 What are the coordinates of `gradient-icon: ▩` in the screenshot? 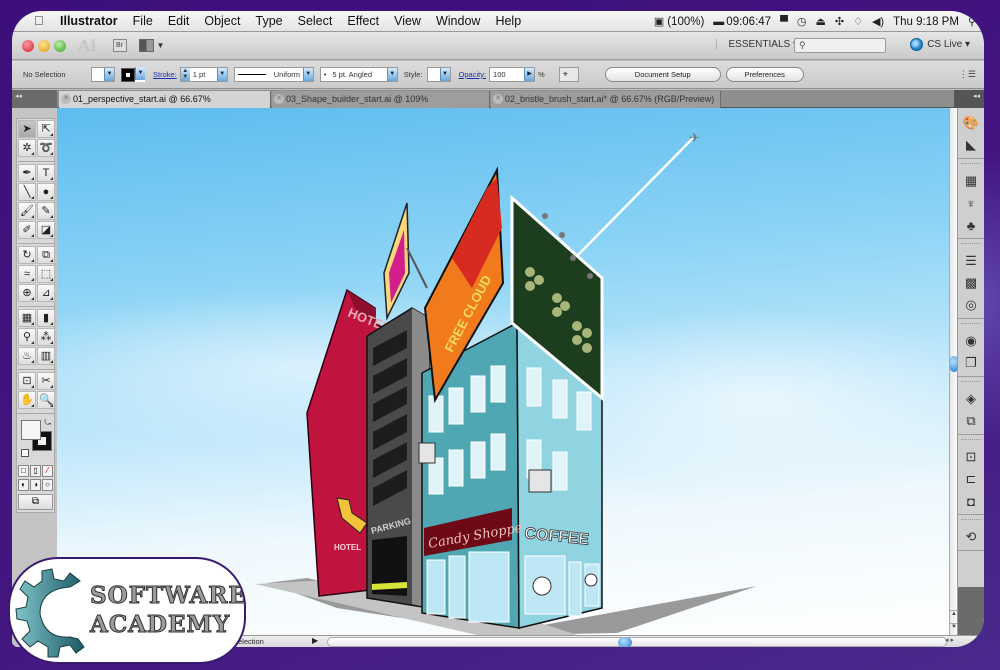 It's located at (971, 283).